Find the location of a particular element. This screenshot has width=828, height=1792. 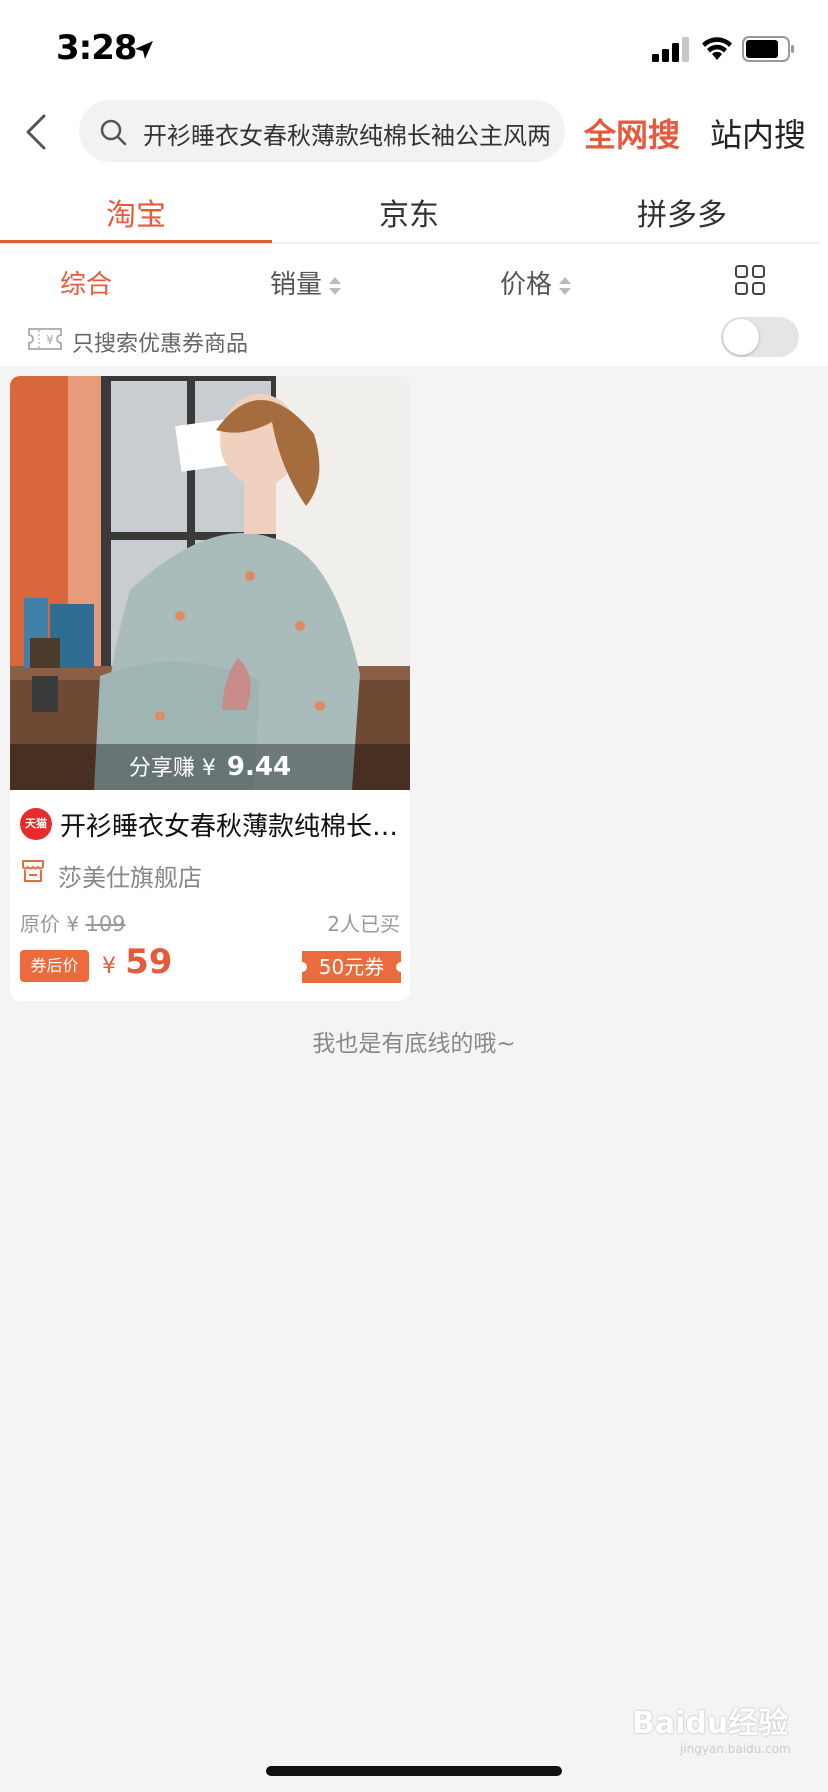

tmall-badge-icon: 天猫 is located at coordinates (36, 824).